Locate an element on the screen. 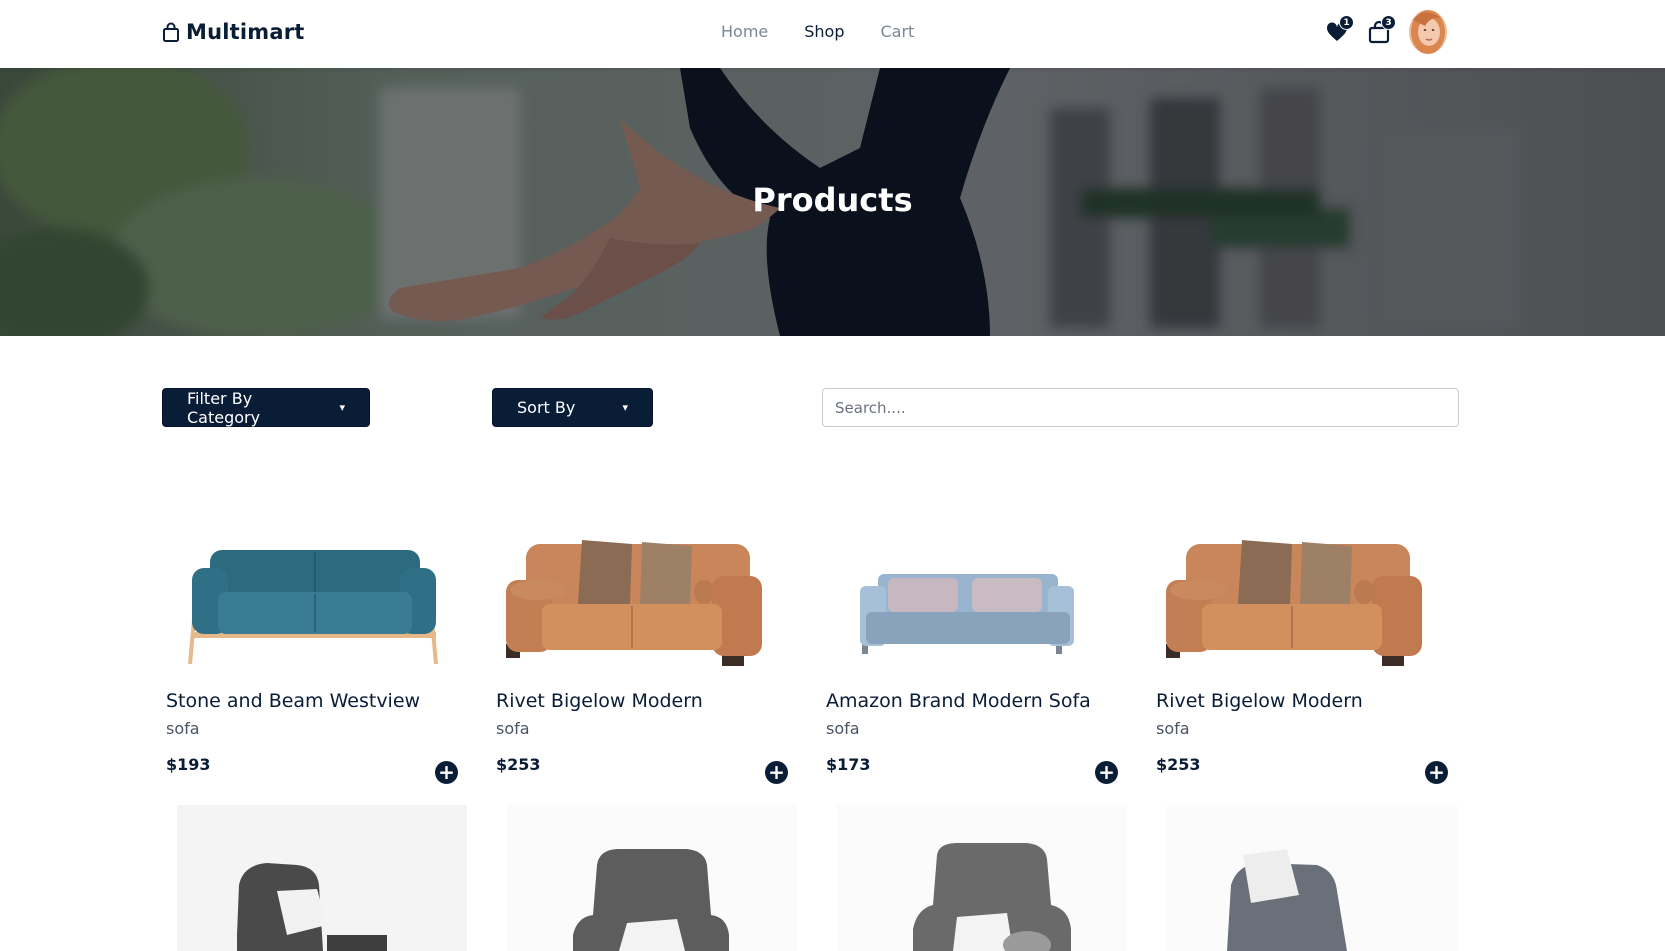  brand-name: Multimart is located at coordinates (245, 32).